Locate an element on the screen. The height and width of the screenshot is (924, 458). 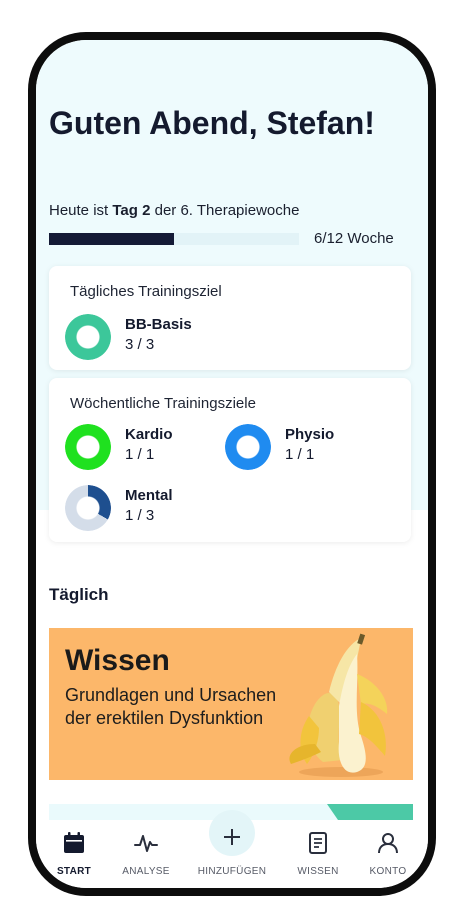
calendar-icon is located at coordinates (74, 842).